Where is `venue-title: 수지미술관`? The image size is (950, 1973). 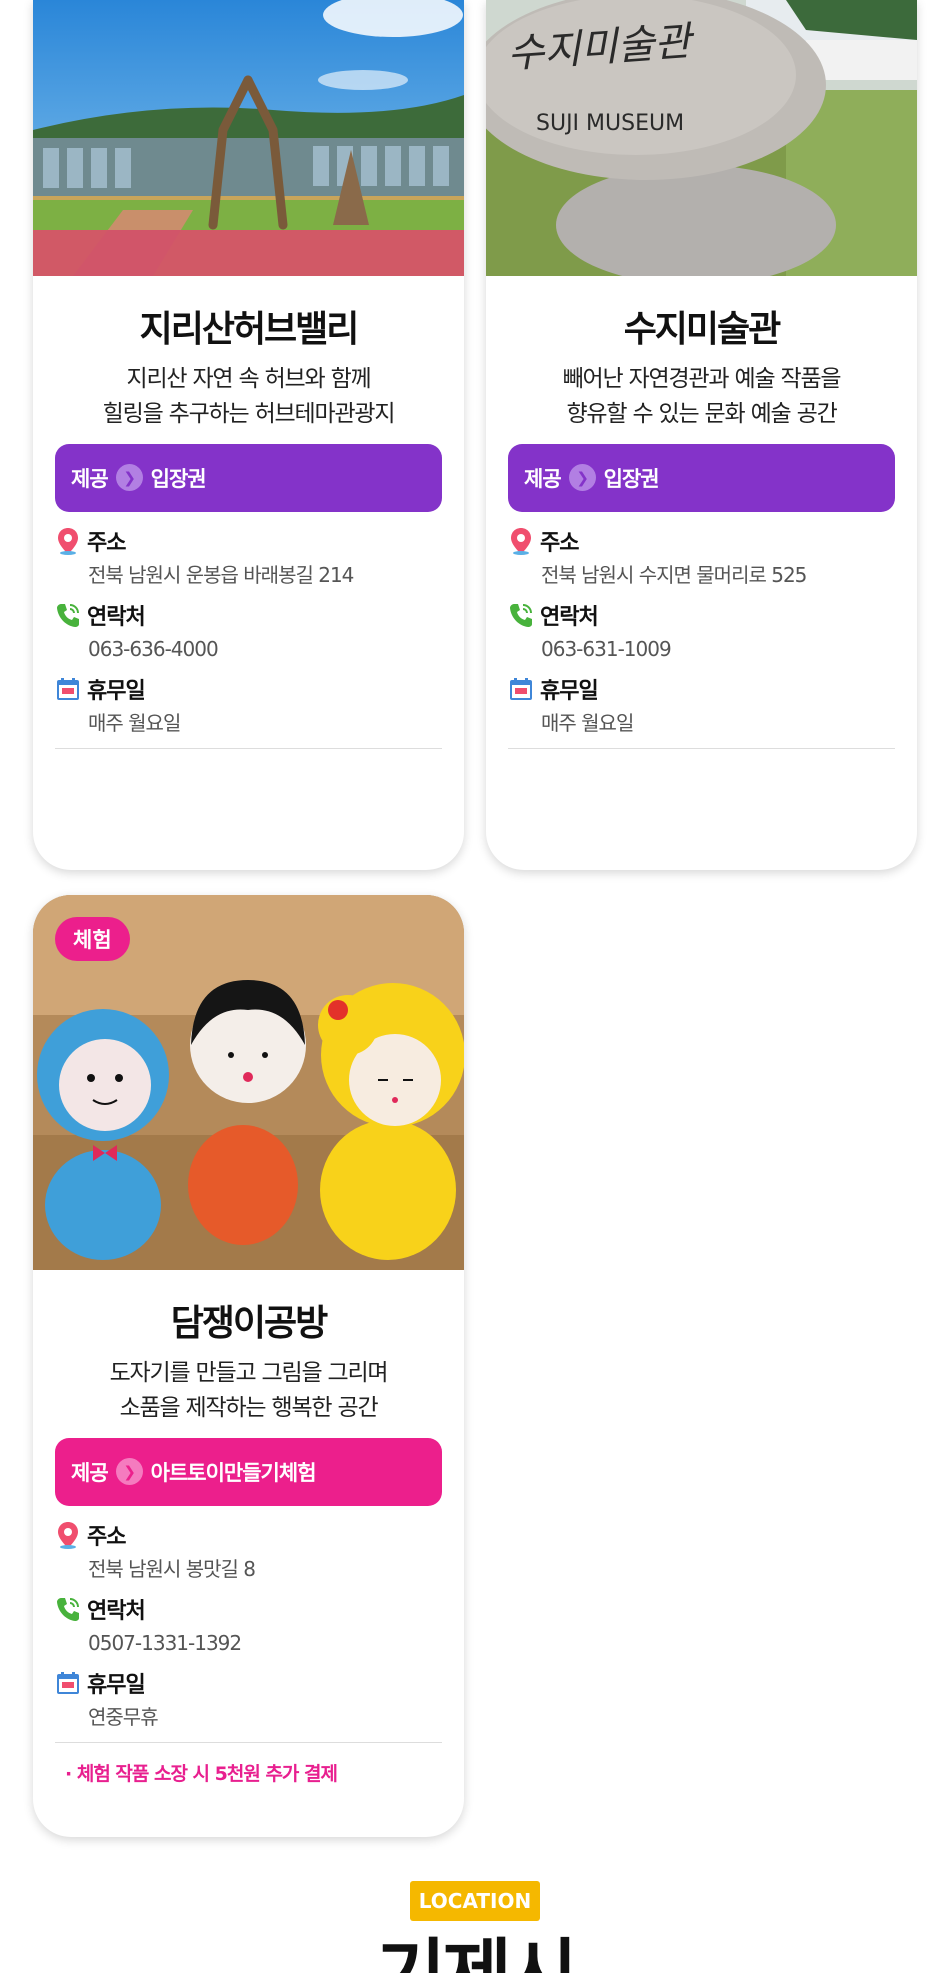 venue-title: 수지미술관 is located at coordinates (702, 329).